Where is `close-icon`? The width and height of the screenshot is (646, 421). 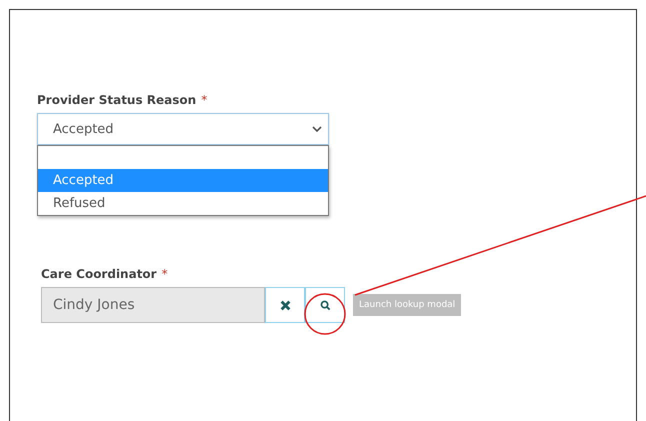
close-icon is located at coordinates (285, 305).